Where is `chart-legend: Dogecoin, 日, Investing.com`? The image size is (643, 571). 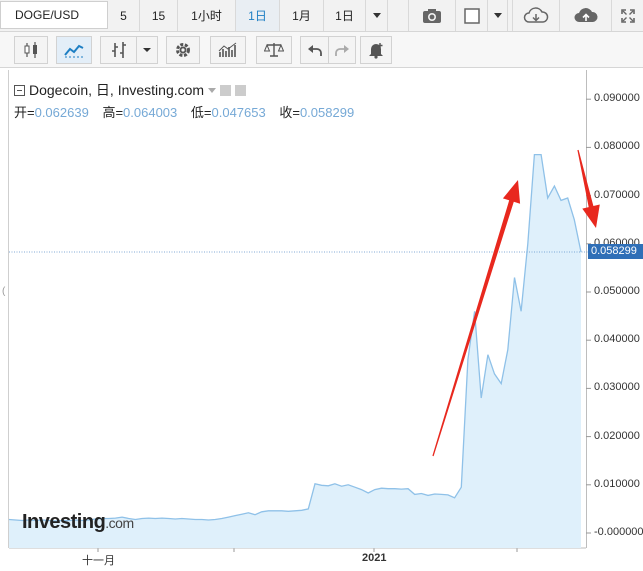 chart-legend: Dogecoin, 日, Investing.com is located at coordinates (130, 90).